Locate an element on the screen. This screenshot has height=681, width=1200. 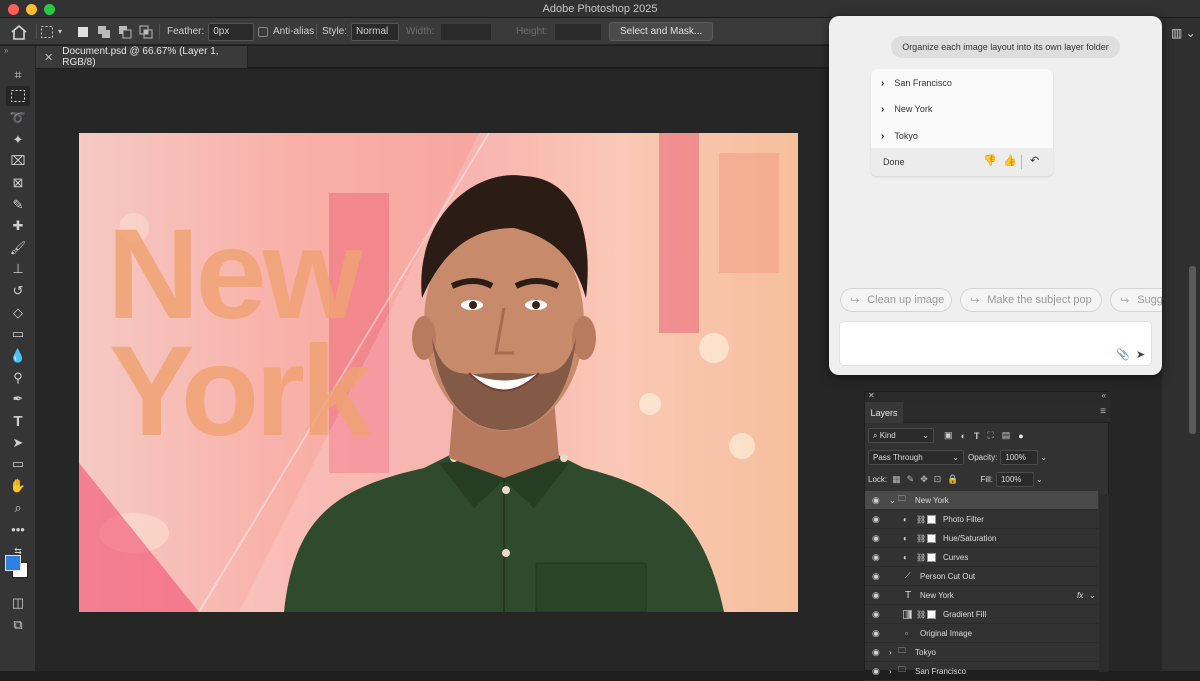
zoom-tool-icon: ⌕ is located at coordinates (18, 508).